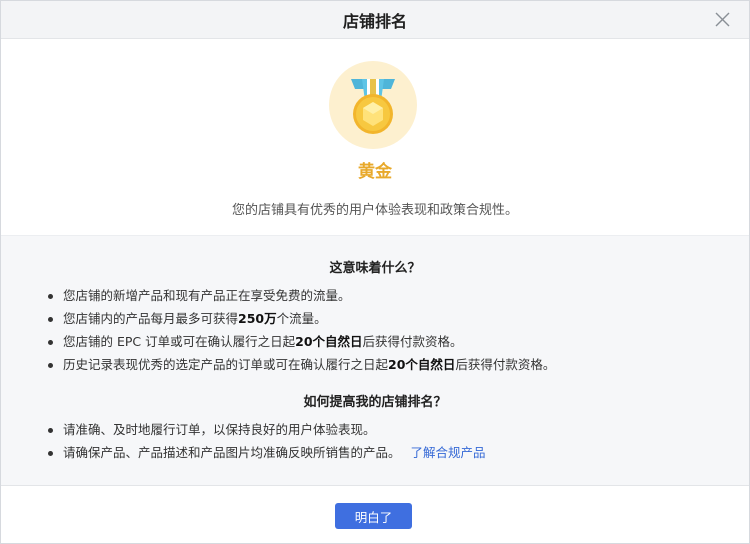 This screenshot has height=544, width=750. Describe the element at coordinates (375, 172) in the screenshot. I see `tier-label: 黄金` at that location.